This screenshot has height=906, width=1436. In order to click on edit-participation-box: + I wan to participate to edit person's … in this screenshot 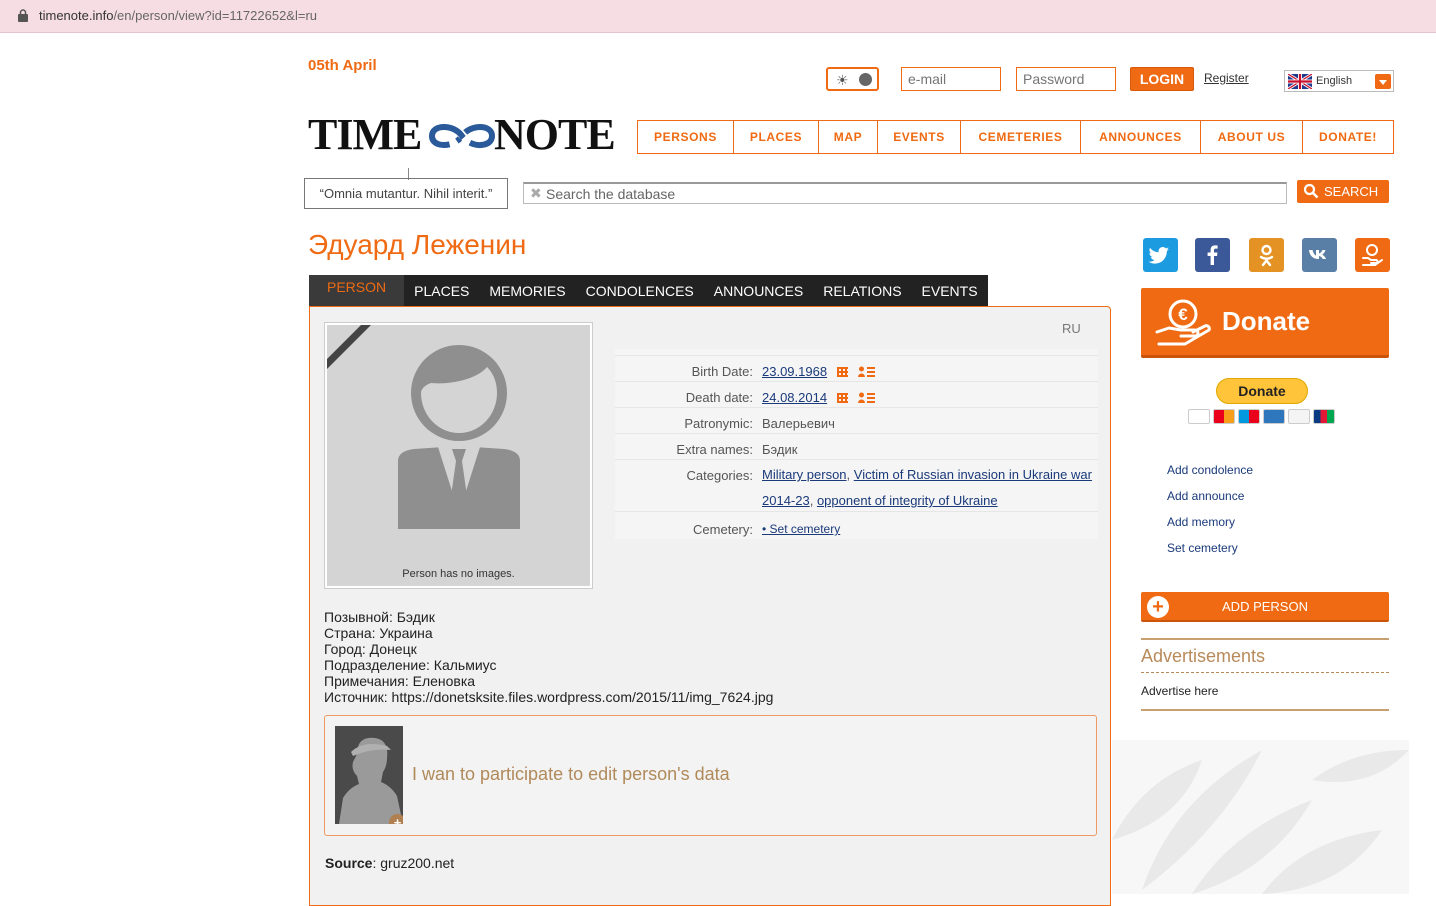, I will do `click(710, 775)`.